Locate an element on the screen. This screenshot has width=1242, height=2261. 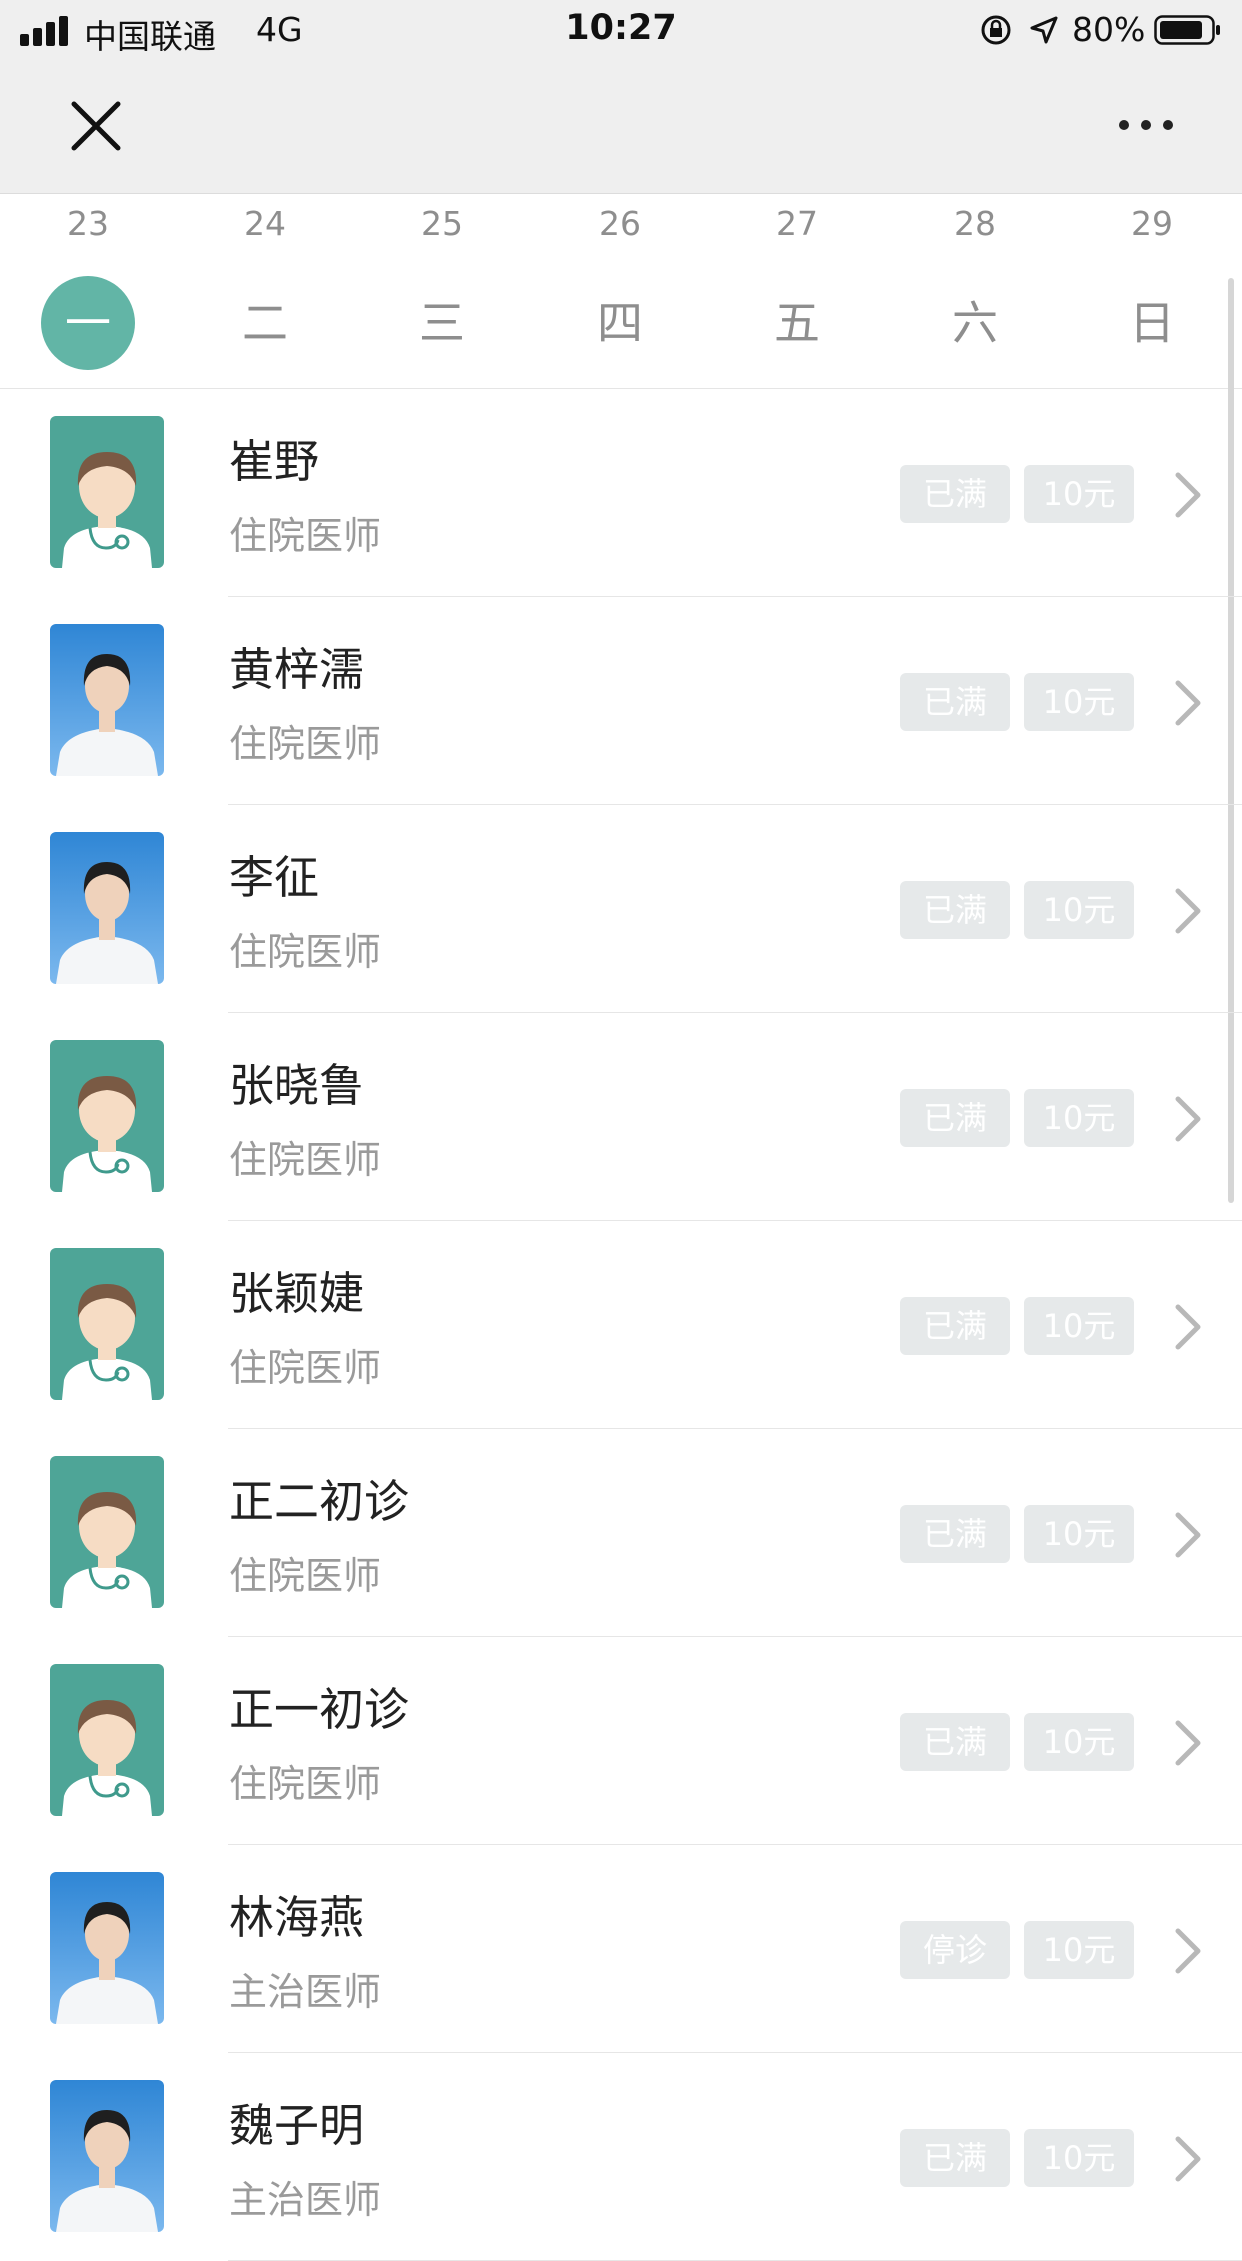
doctor-row: 李征住院医师 已满 10元 is located at coordinates (621, 909).